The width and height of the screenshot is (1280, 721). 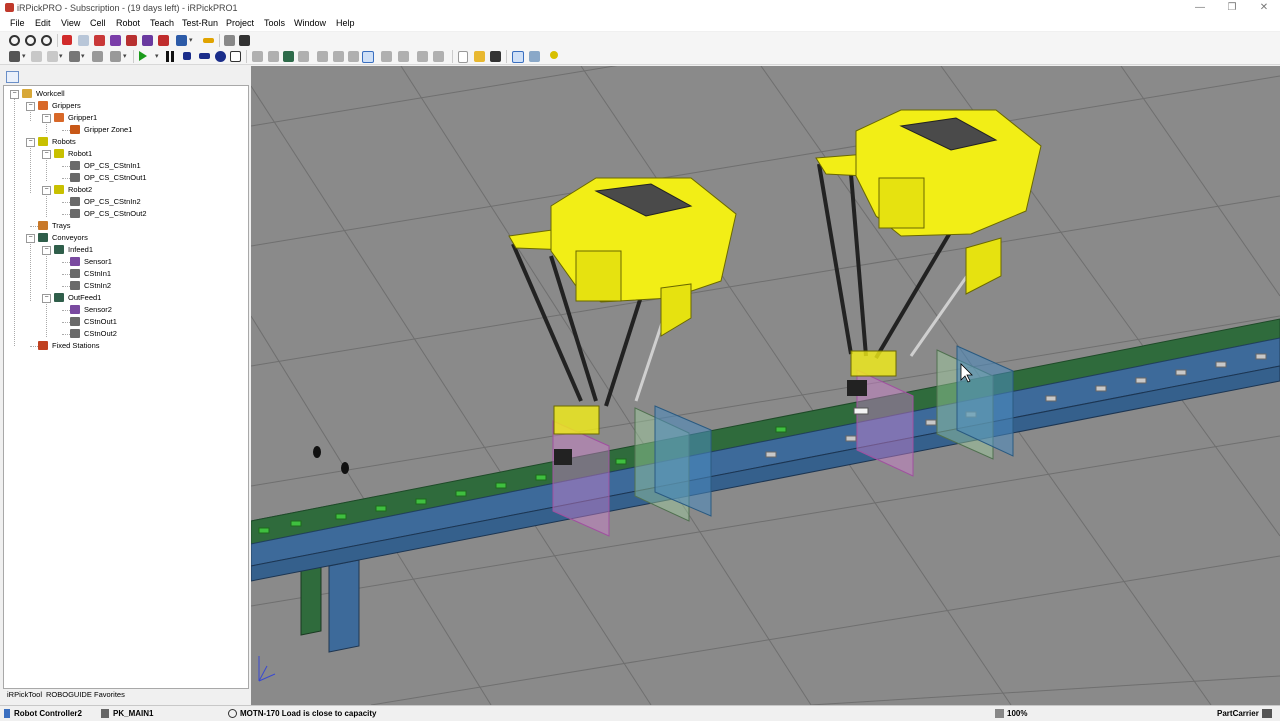 What do you see at coordinates (14, 56) in the screenshot?
I see `pin-icon` at bounding box center [14, 56].